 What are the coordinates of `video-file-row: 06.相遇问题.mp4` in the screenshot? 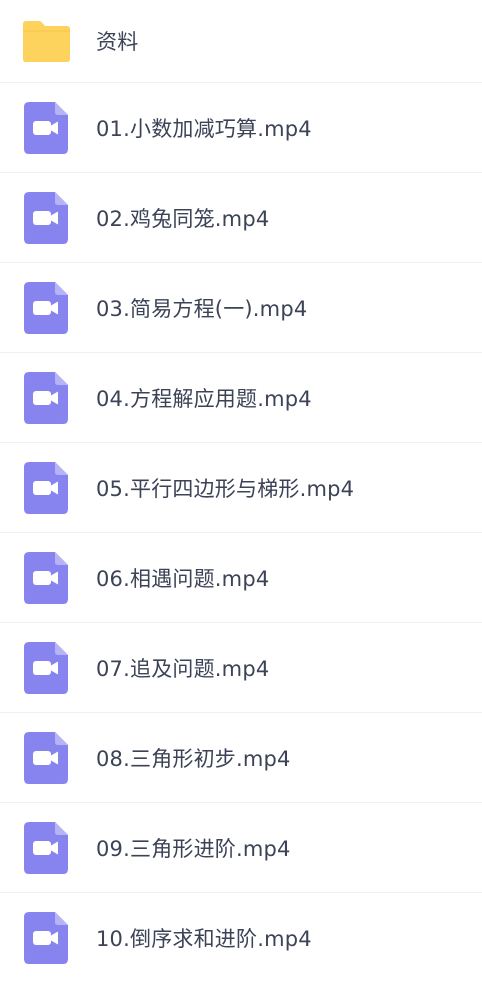 It's located at (241, 578).